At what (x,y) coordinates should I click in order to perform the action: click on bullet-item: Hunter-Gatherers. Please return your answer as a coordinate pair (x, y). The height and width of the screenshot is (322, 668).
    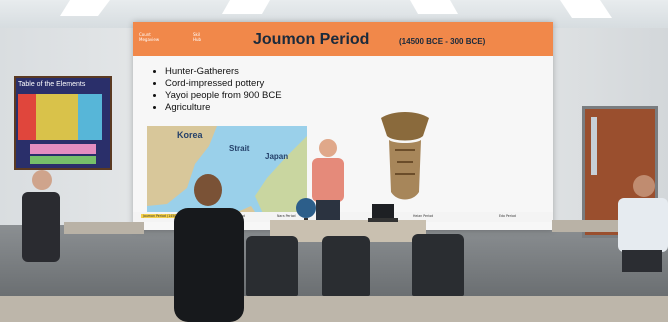
    Looking at the image, I should click on (223, 72).